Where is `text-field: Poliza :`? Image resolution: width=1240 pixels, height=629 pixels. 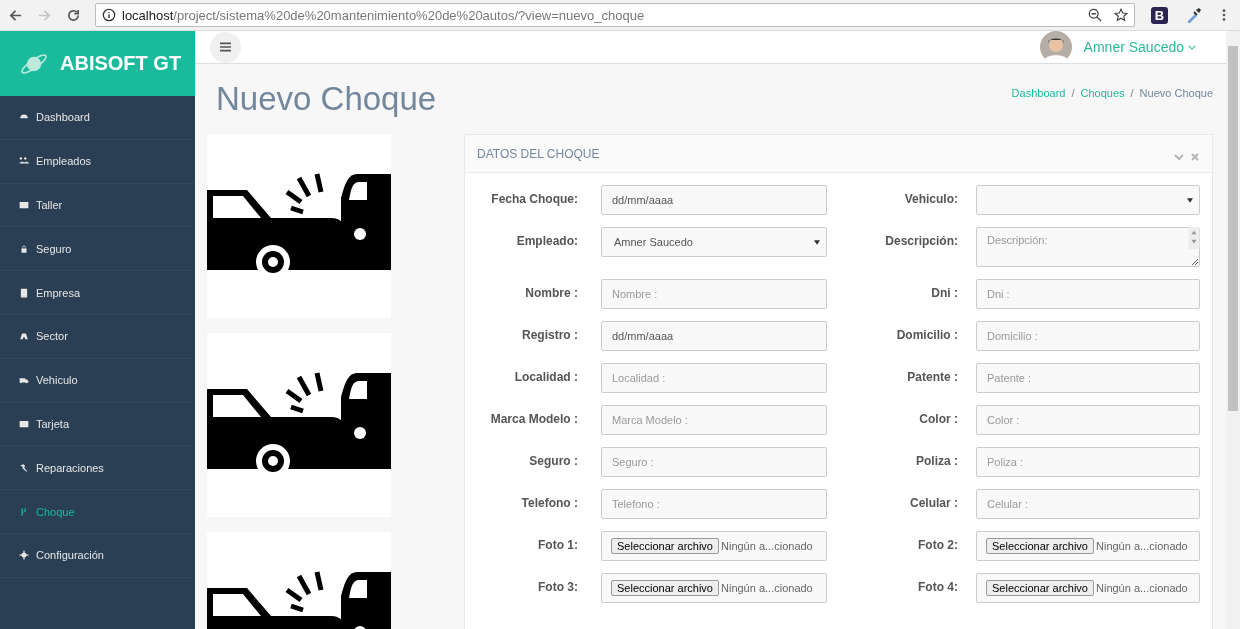 text-field: Poliza : is located at coordinates (1088, 462).